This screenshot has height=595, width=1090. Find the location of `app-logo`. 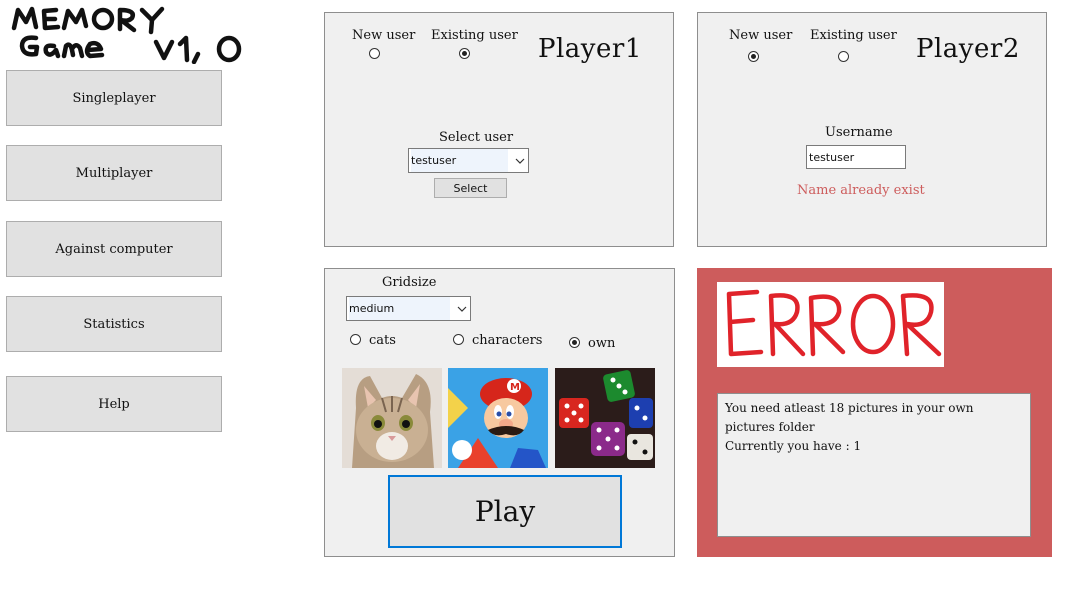

app-logo is located at coordinates (126, 35).